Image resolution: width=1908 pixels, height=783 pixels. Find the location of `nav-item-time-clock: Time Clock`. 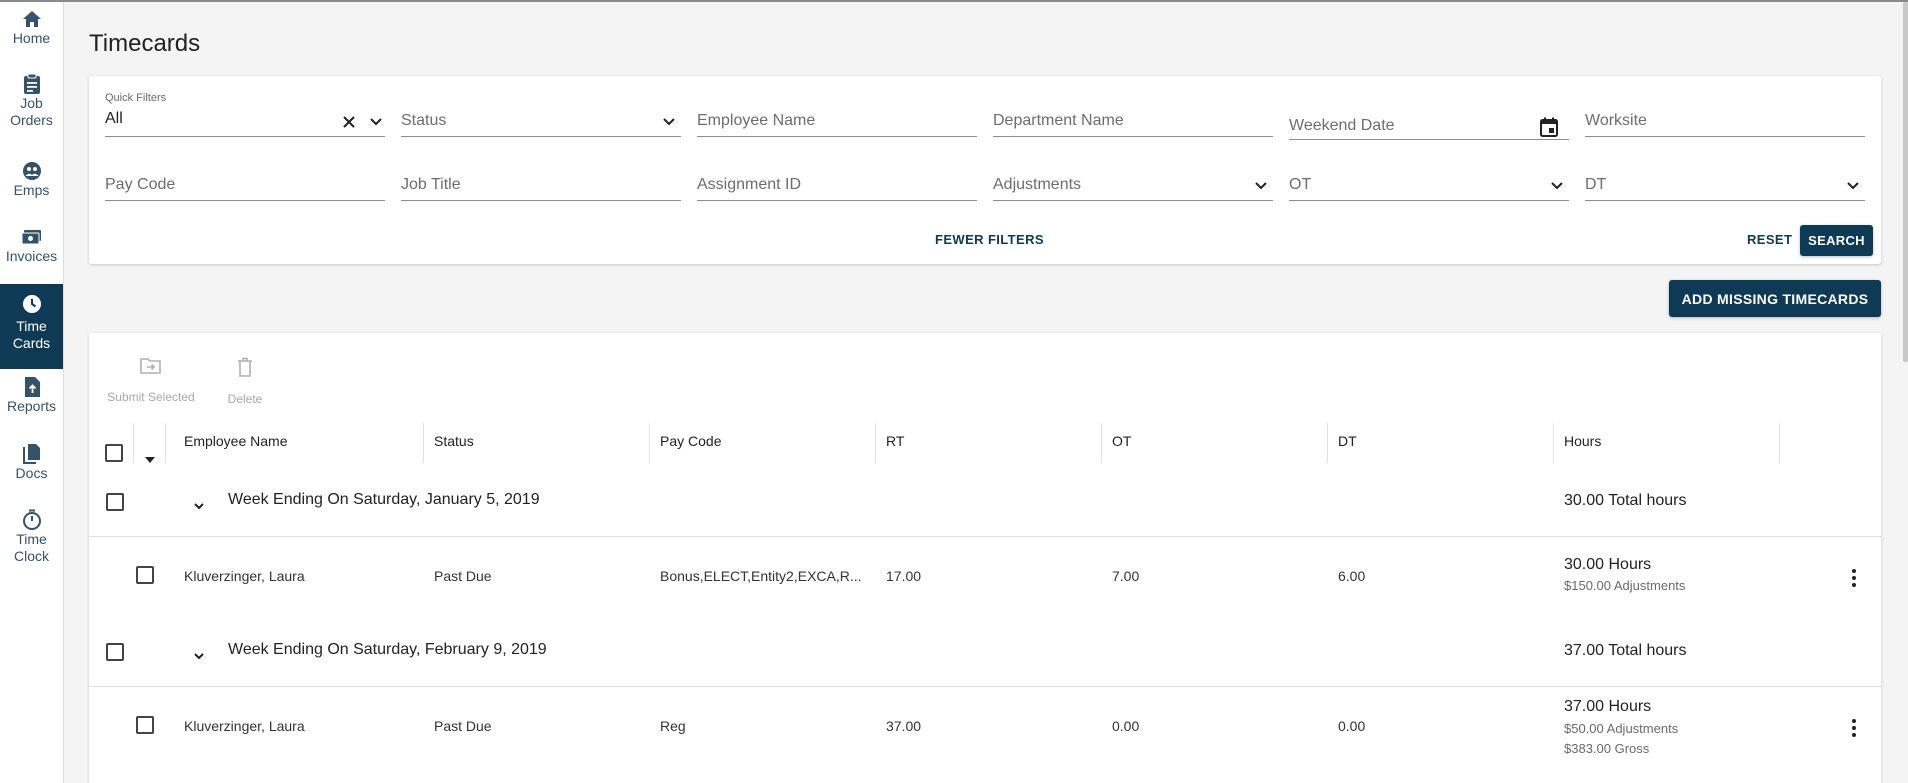

nav-item-time-clock: Time Clock is located at coordinates (31, 543).